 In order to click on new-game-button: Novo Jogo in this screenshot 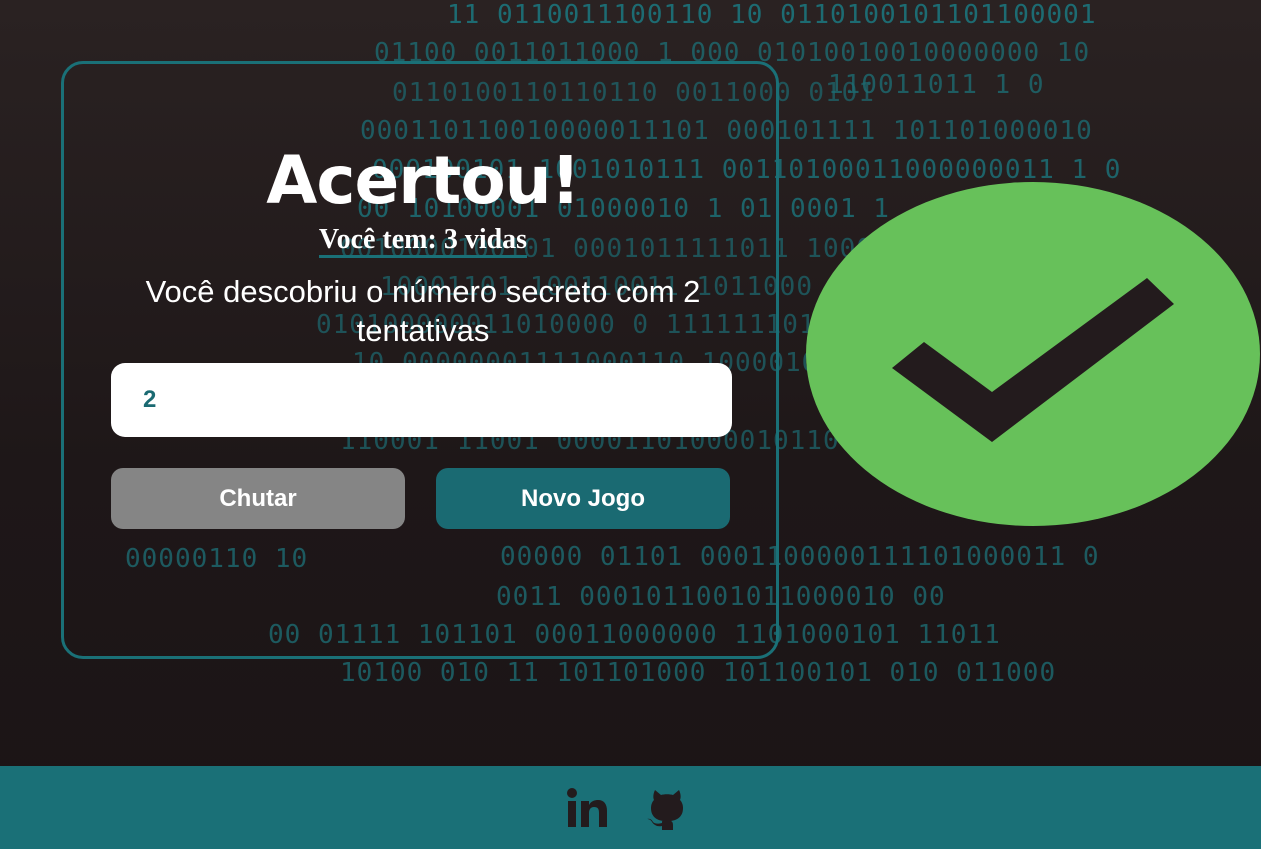, I will do `click(583, 498)`.